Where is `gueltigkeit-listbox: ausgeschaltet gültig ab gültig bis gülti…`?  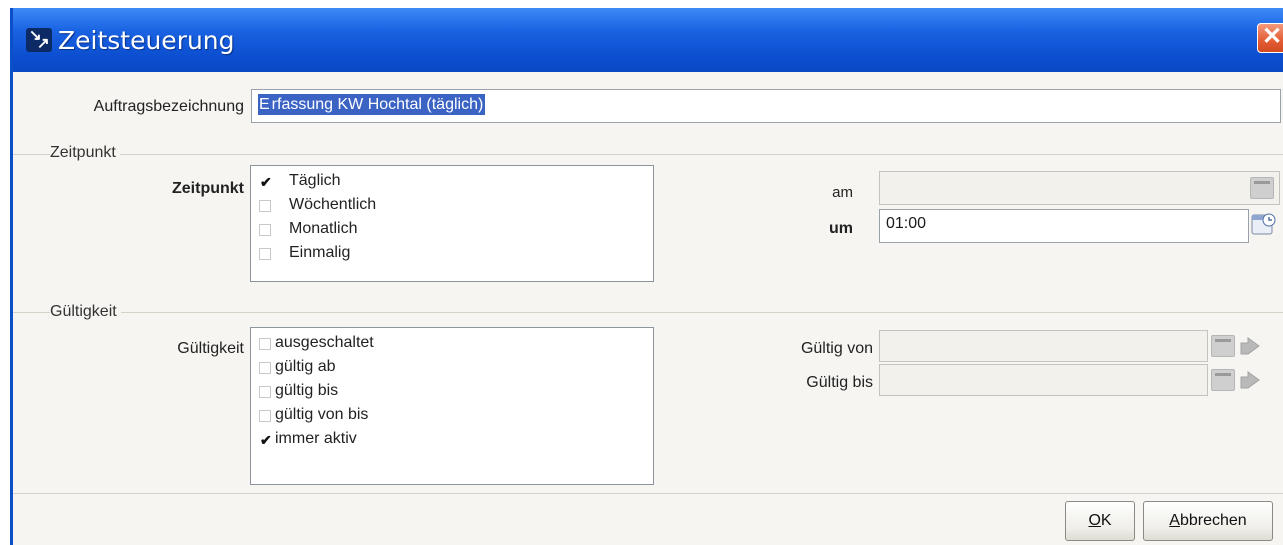
gueltigkeit-listbox: ausgeschaltet gültig ab gültig bis gülti… is located at coordinates (452, 406).